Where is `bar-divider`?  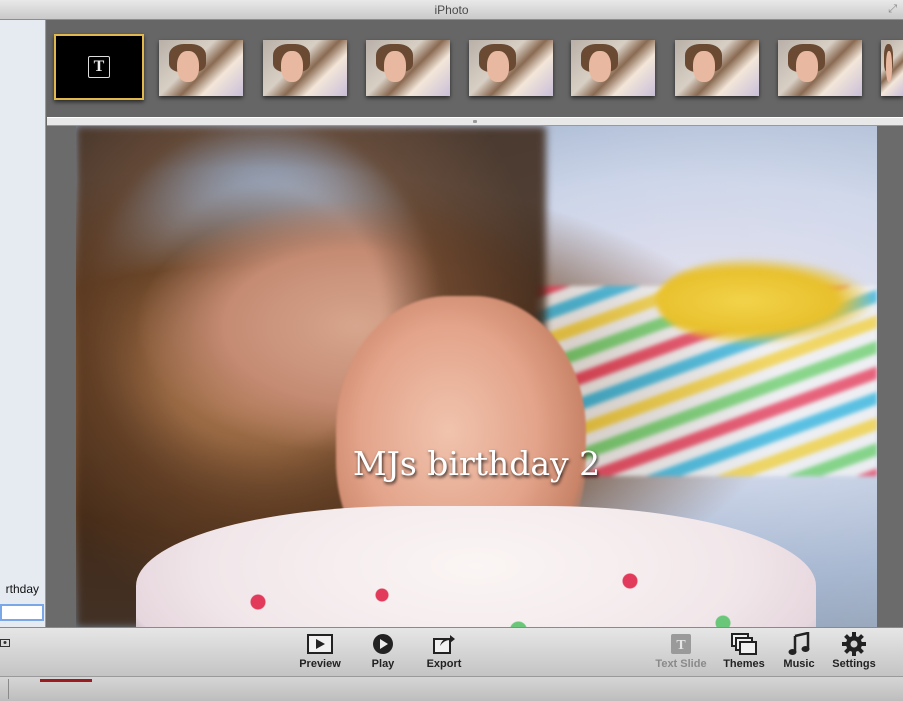 bar-divider is located at coordinates (8, 689).